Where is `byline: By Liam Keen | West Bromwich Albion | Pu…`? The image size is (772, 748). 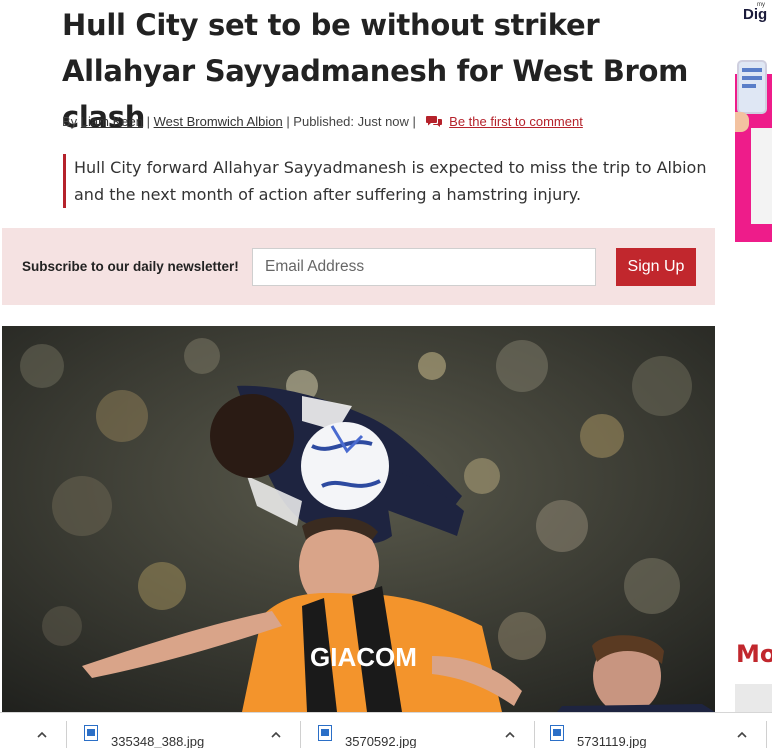
byline: By Liam Keen | West Bromwich Albion | Pu… is located at coordinates (322, 121).